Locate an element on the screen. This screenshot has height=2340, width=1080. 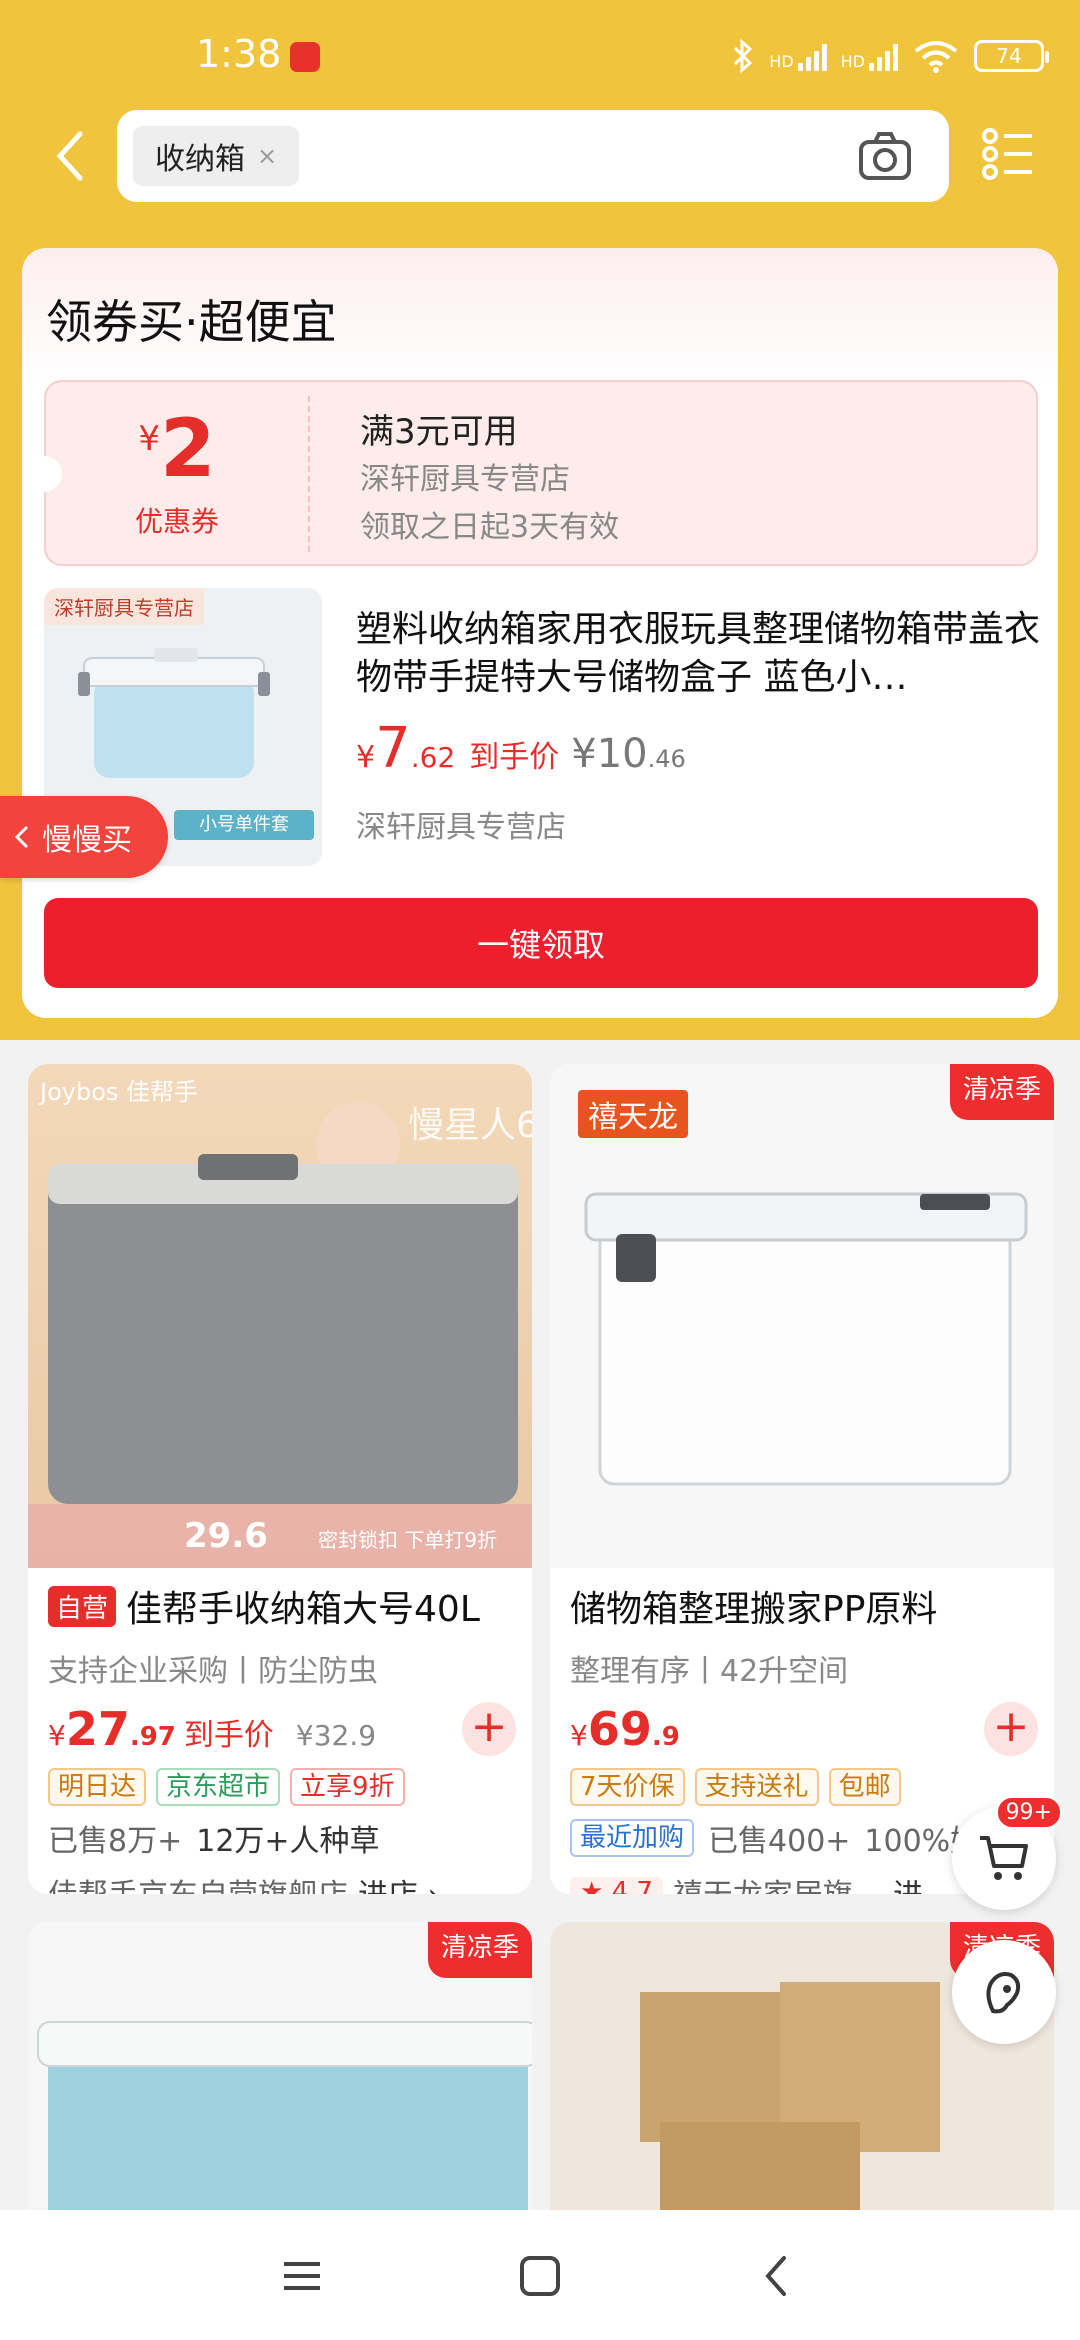
recent-apps-icon is located at coordinates (302, 2276).